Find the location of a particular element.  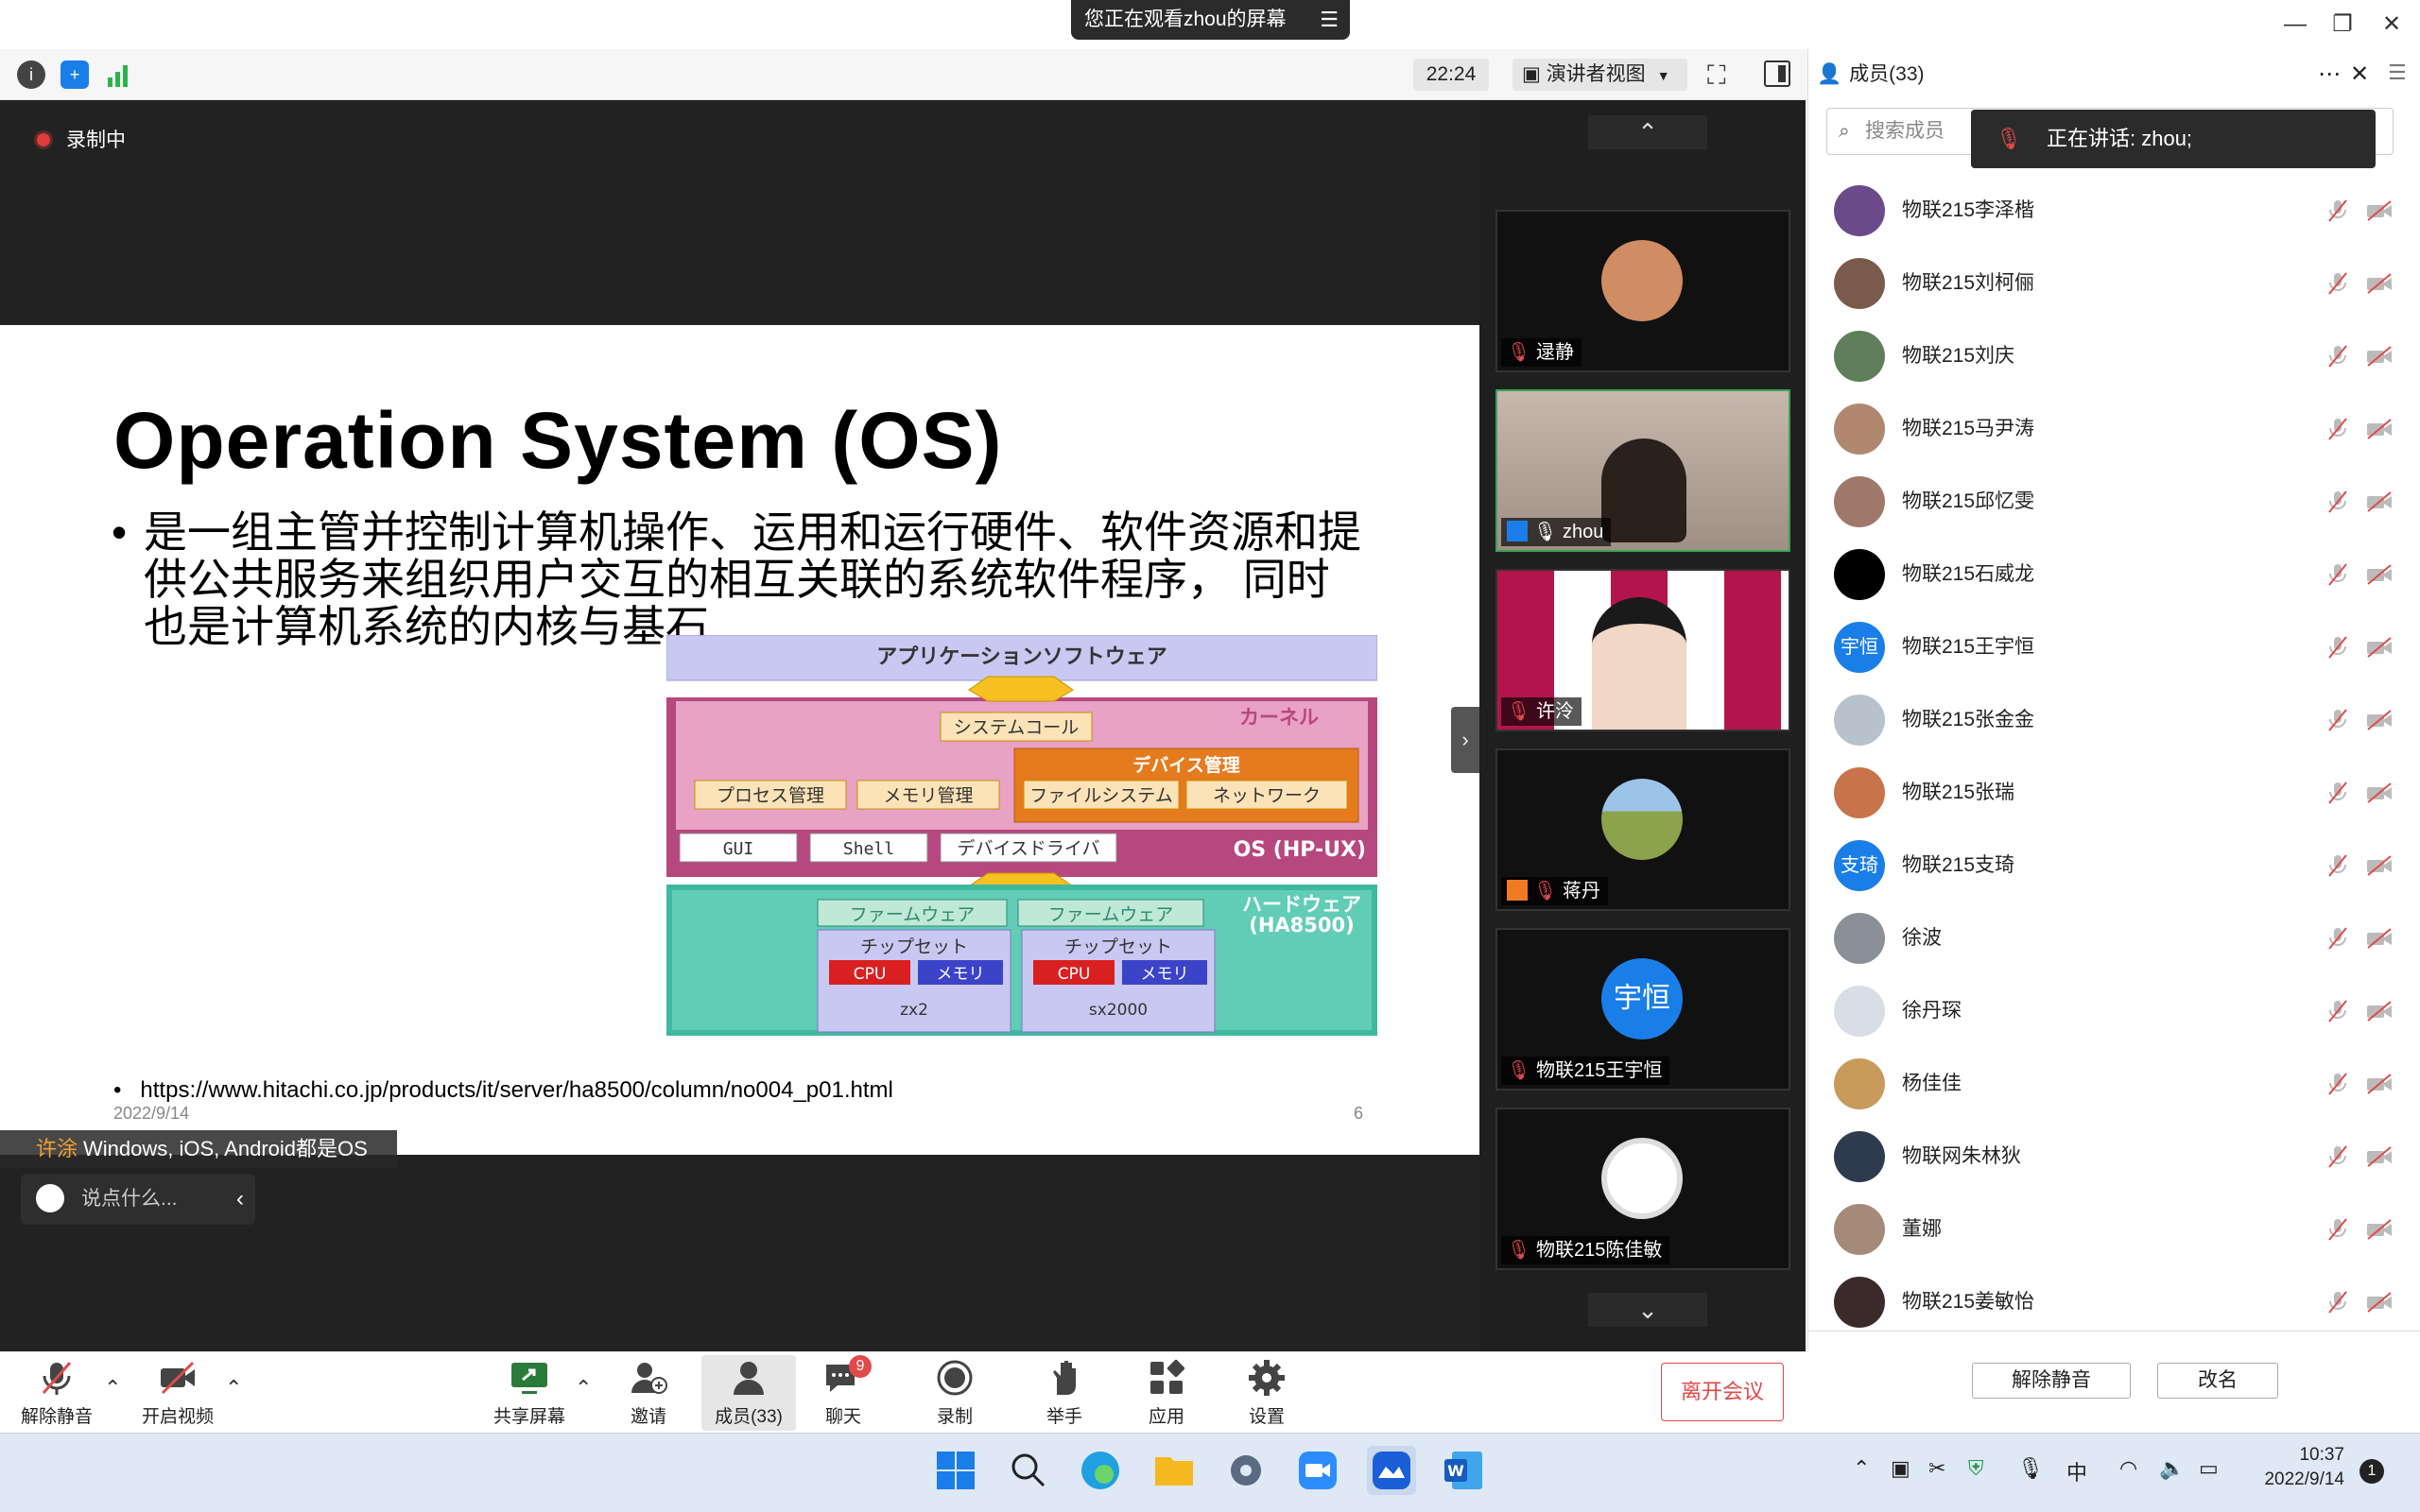

raise-hand-button: 举手 is located at coordinates (1064, 1393).